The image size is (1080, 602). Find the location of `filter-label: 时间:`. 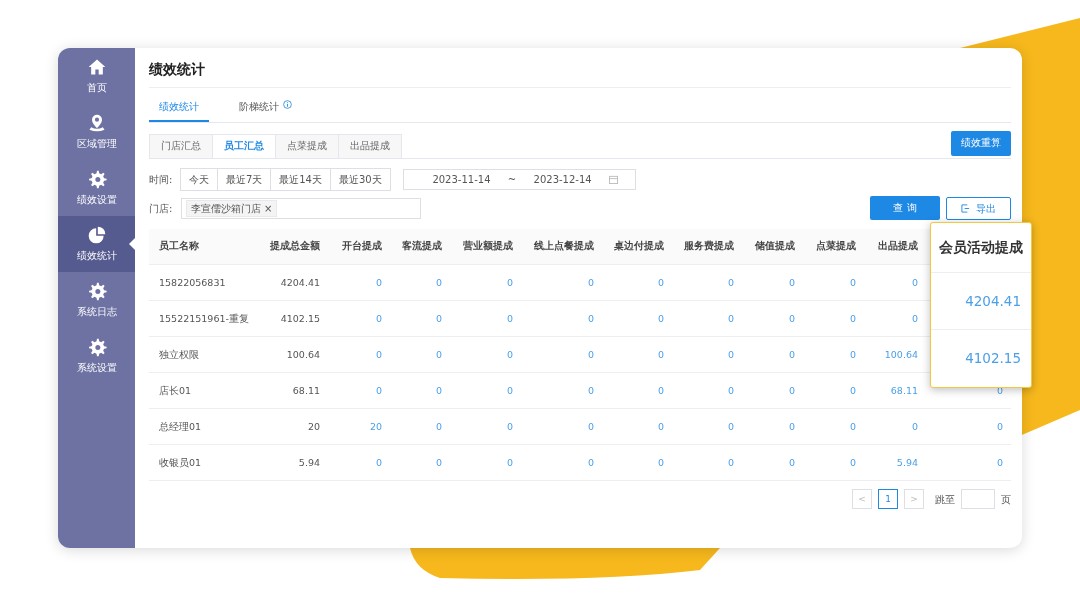

filter-label: 时间: is located at coordinates (161, 179).